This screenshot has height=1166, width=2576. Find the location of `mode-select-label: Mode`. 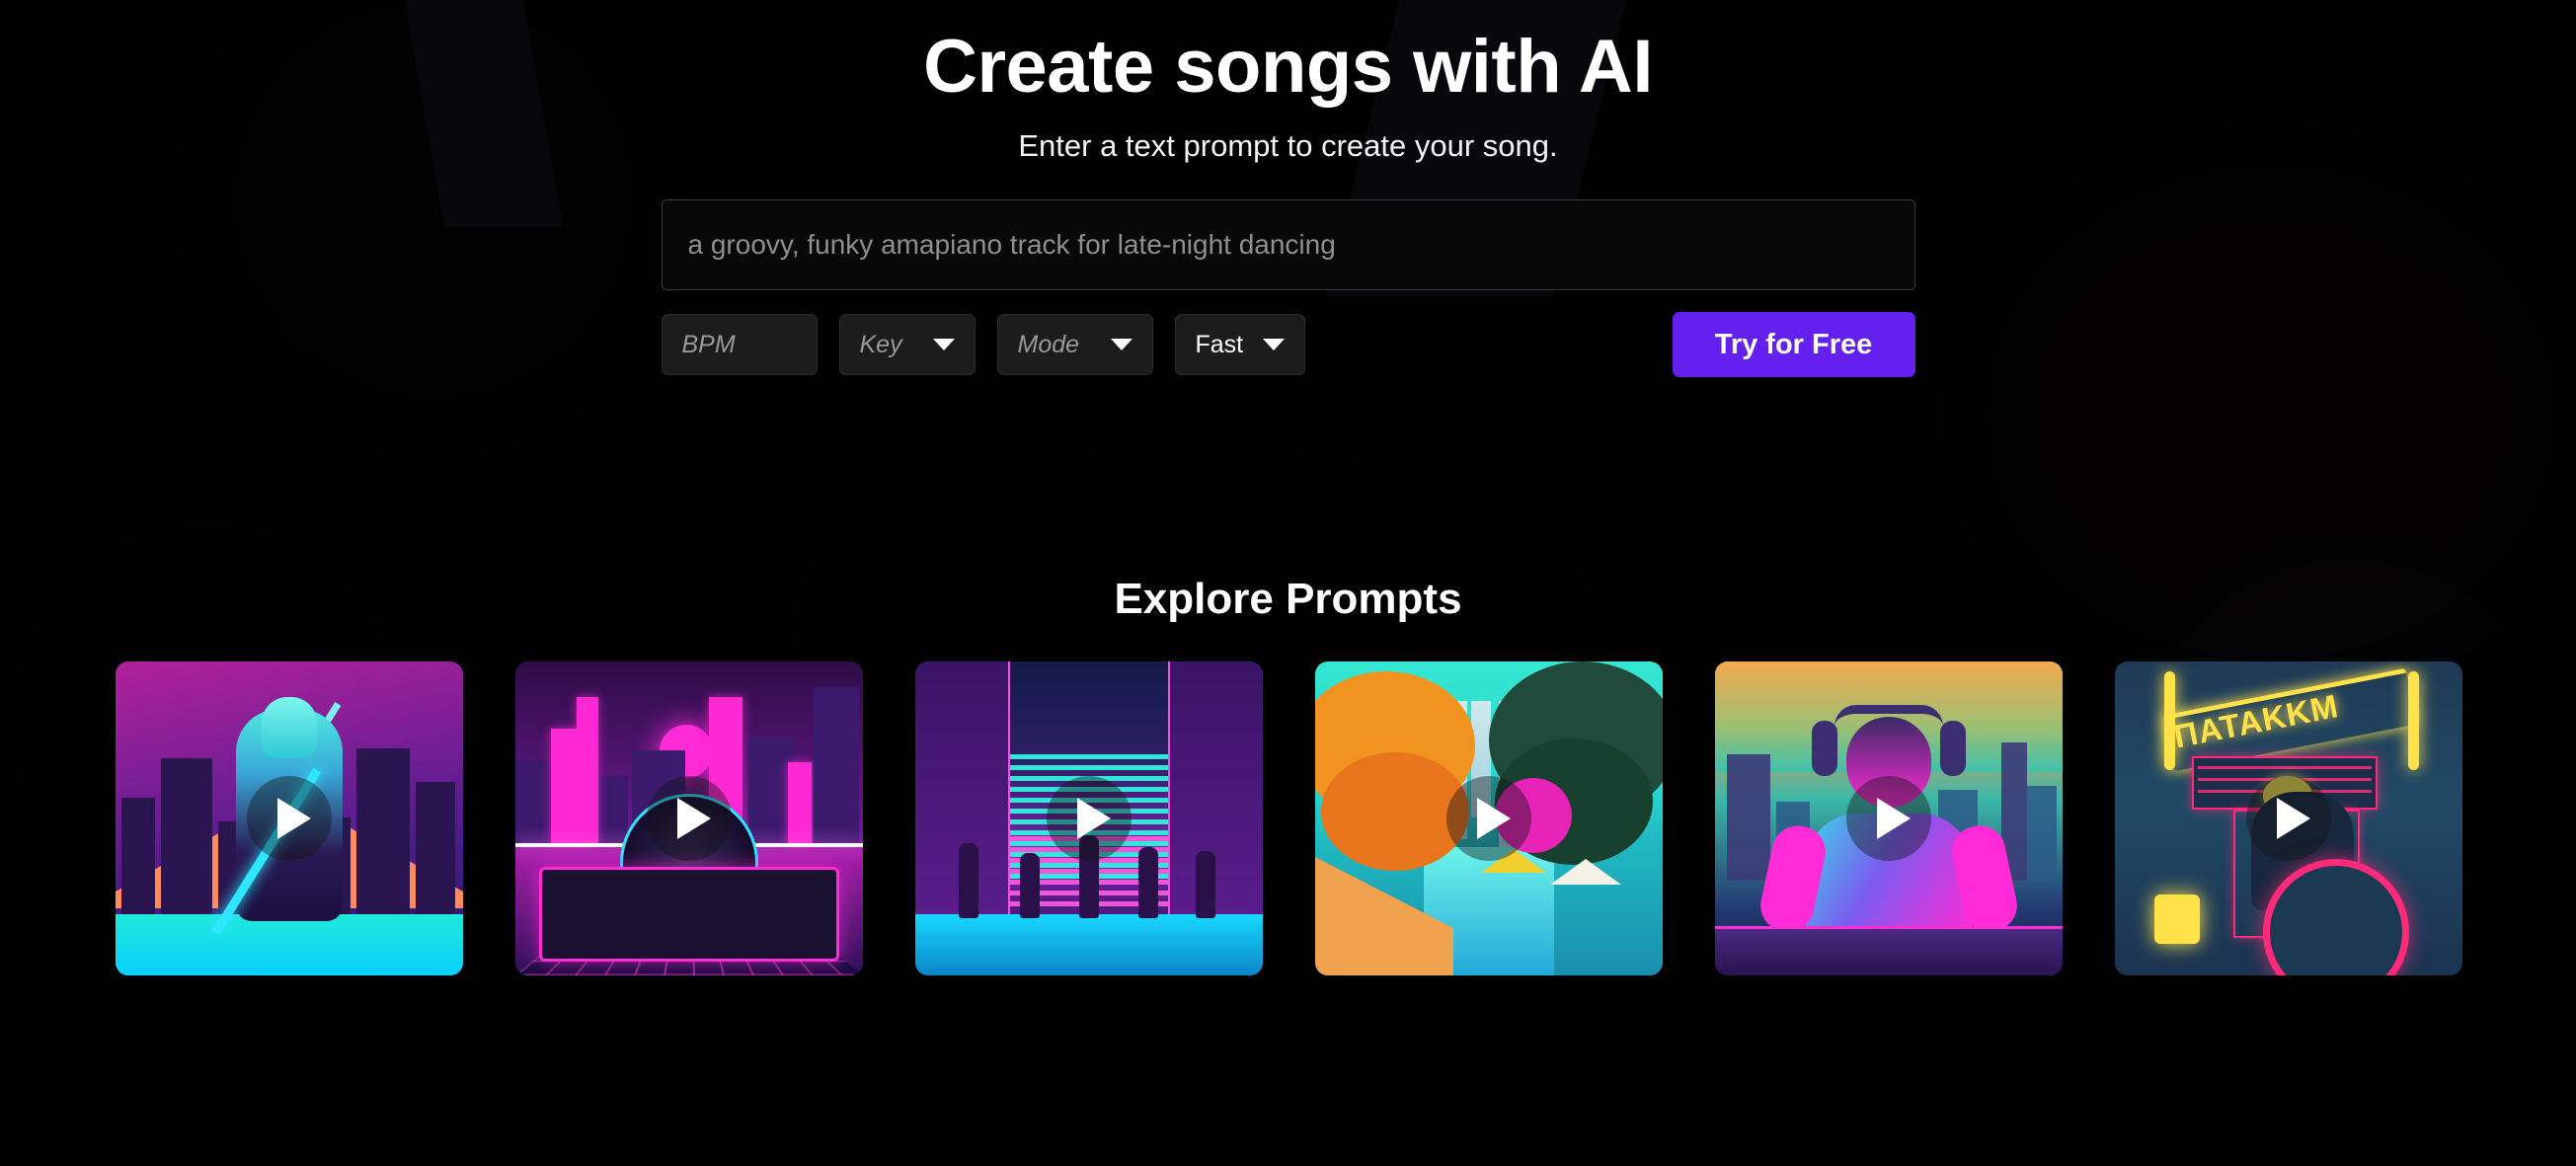

mode-select-label: Mode is located at coordinates (1048, 344).